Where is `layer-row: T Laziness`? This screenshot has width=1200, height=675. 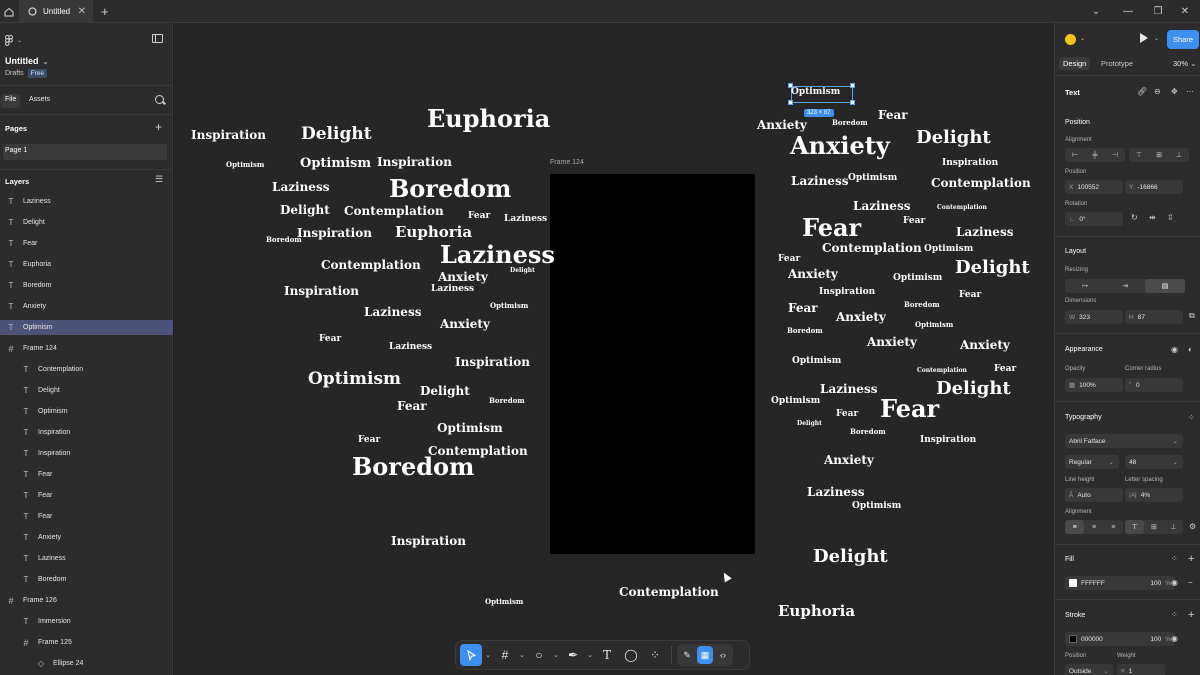
layer-row: T Laziness is located at coordinates (86, 558).